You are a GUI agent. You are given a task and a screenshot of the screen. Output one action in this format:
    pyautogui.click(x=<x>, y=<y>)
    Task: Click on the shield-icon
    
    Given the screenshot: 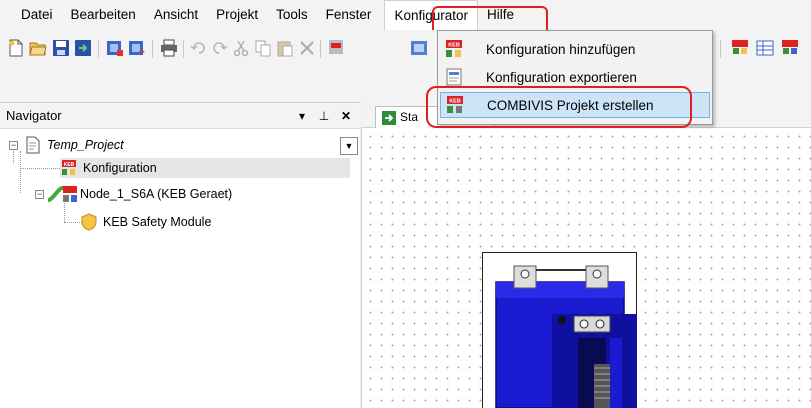 What is the action you would take?
    pyautogui.click(x=89, y=222)
    